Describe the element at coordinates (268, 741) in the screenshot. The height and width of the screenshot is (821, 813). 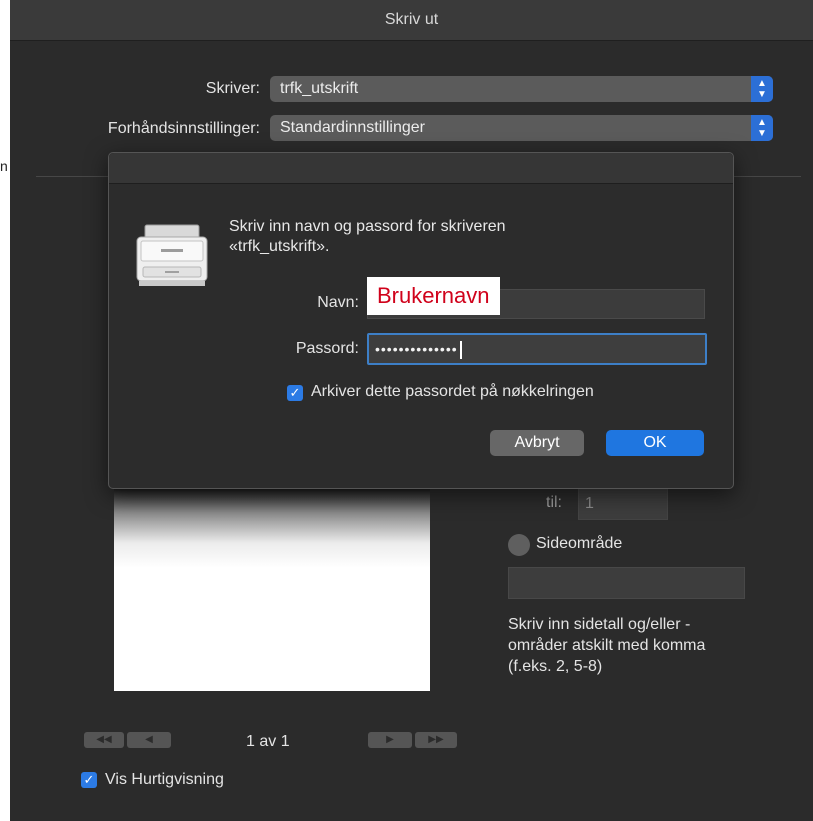
I see `page-count: 1 av 1` at that location.